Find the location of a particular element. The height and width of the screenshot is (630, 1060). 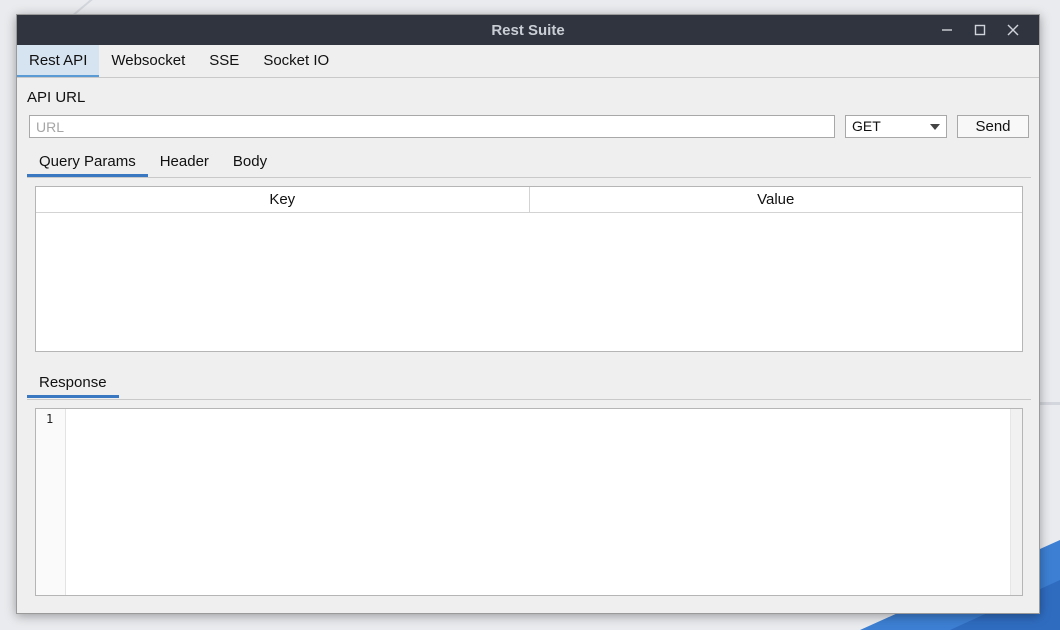

response-tabs: Response is located at coordinates (529, 385).